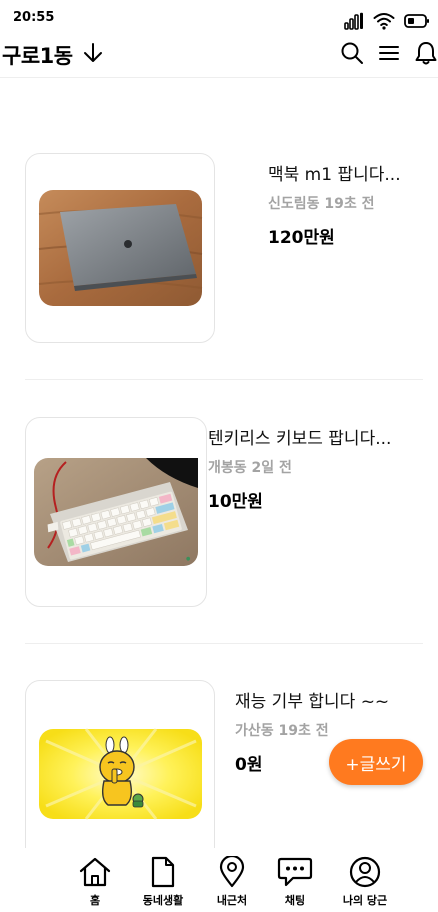  I want to click on signal-icon, so click(354, 23).